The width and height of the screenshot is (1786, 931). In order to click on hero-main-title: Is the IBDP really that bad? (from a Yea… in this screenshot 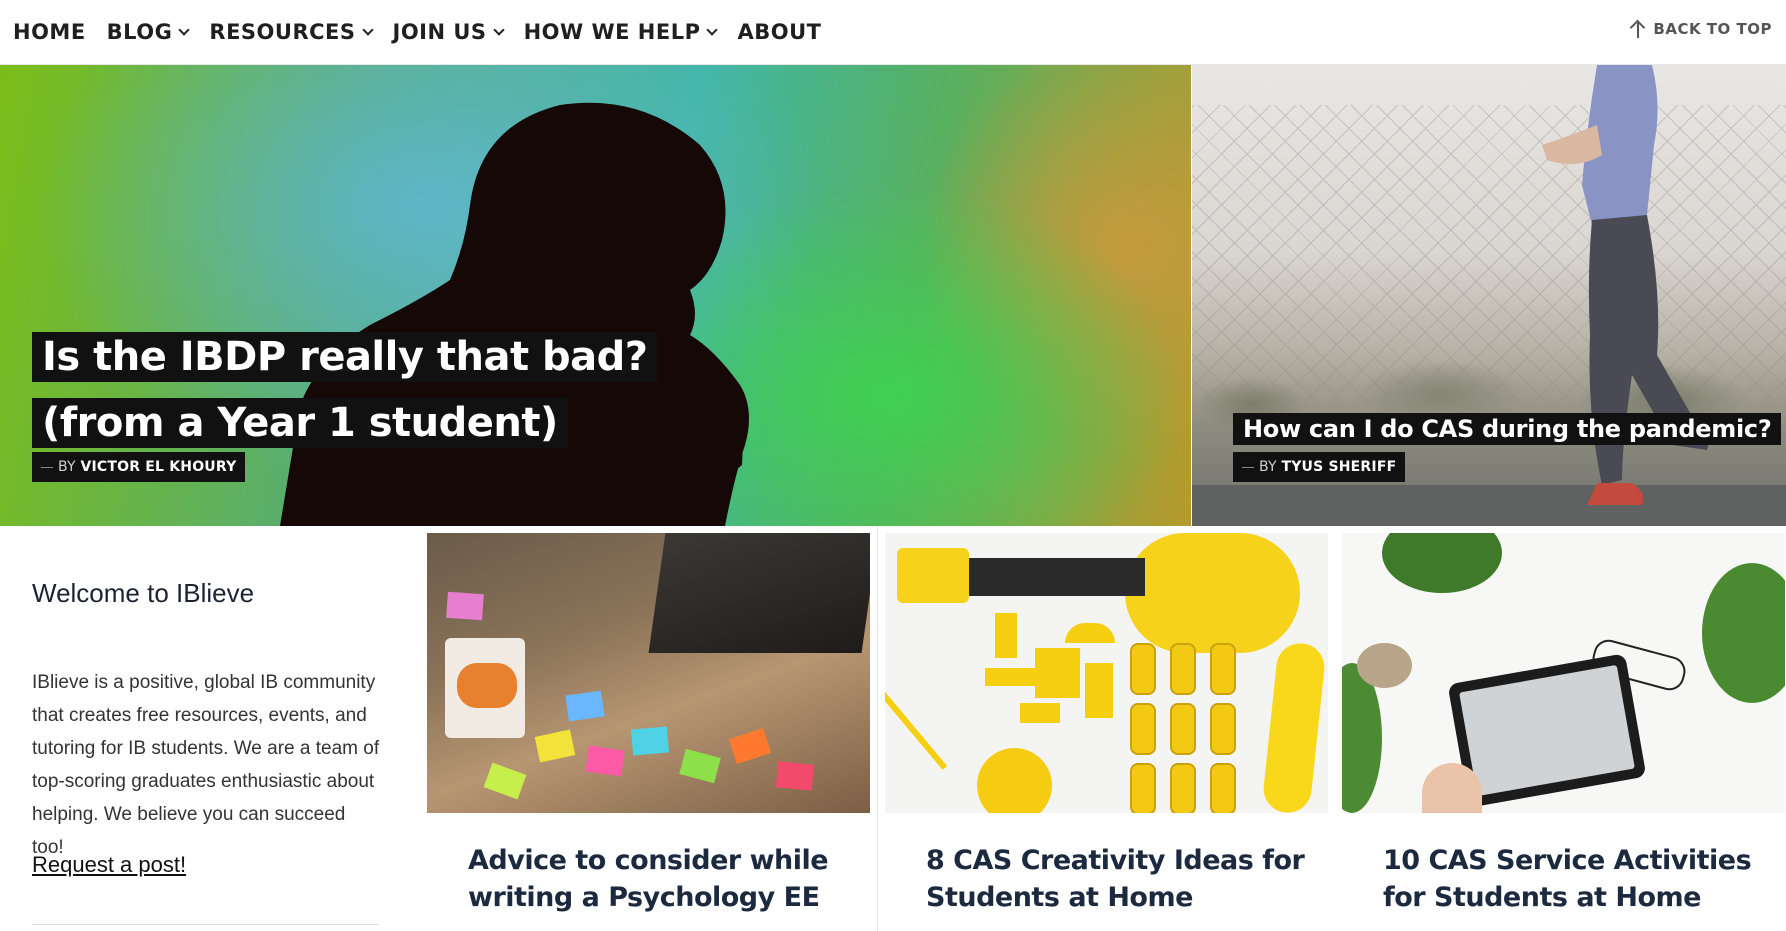, I will do `click(392, 390)`.